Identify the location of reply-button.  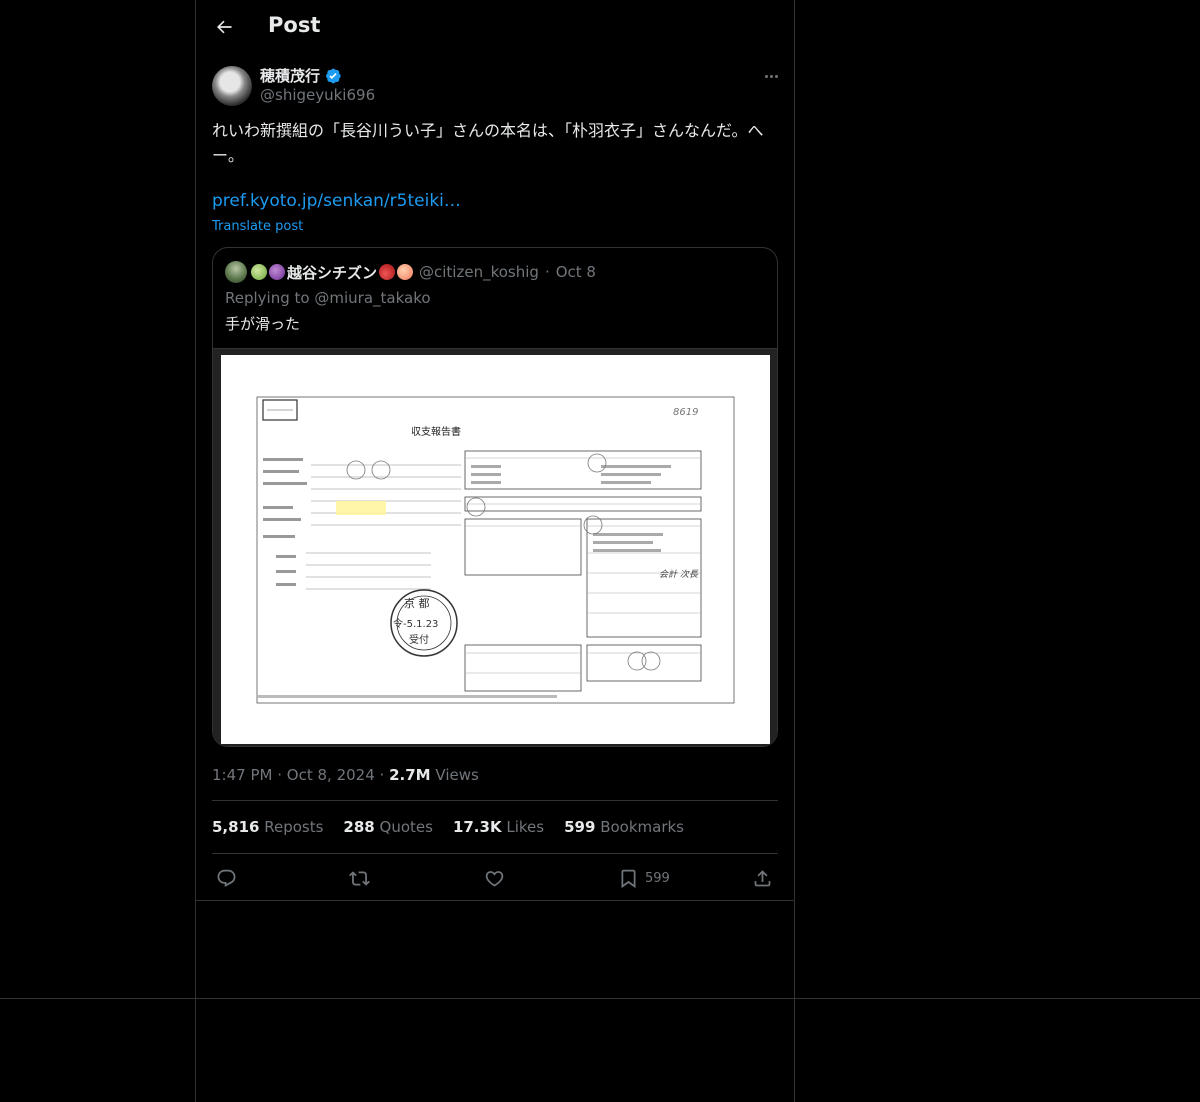
(226, 878).